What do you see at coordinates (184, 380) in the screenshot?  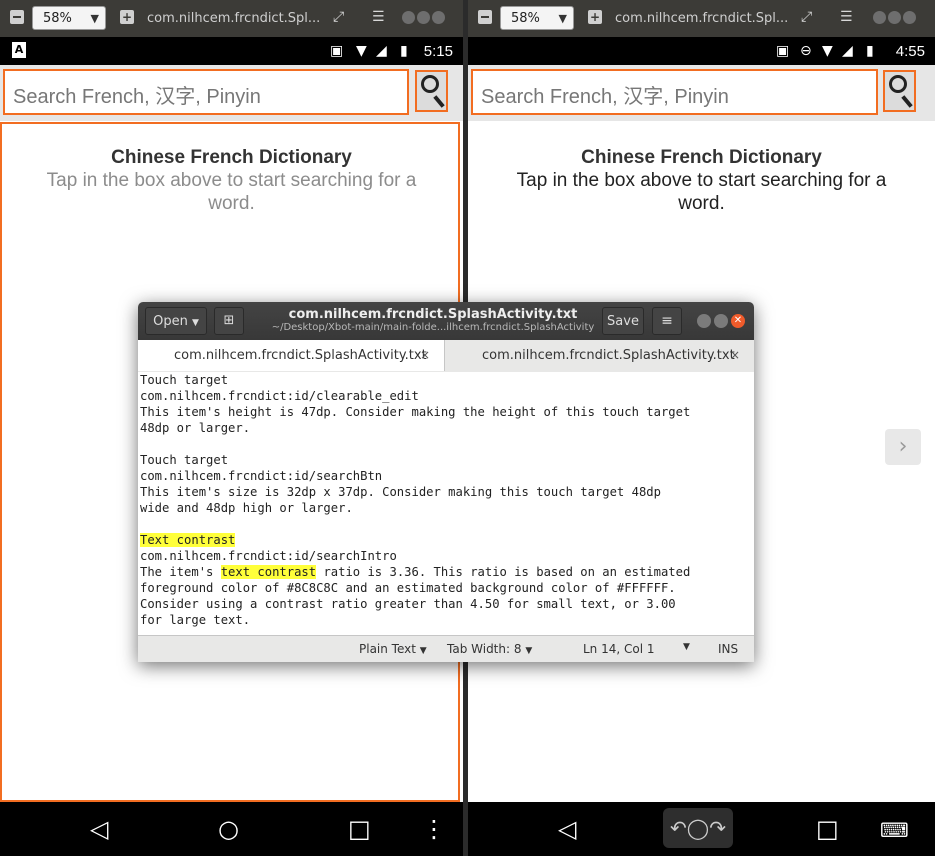 I see `line-text: Touch target` at bounding box center [184, 380].